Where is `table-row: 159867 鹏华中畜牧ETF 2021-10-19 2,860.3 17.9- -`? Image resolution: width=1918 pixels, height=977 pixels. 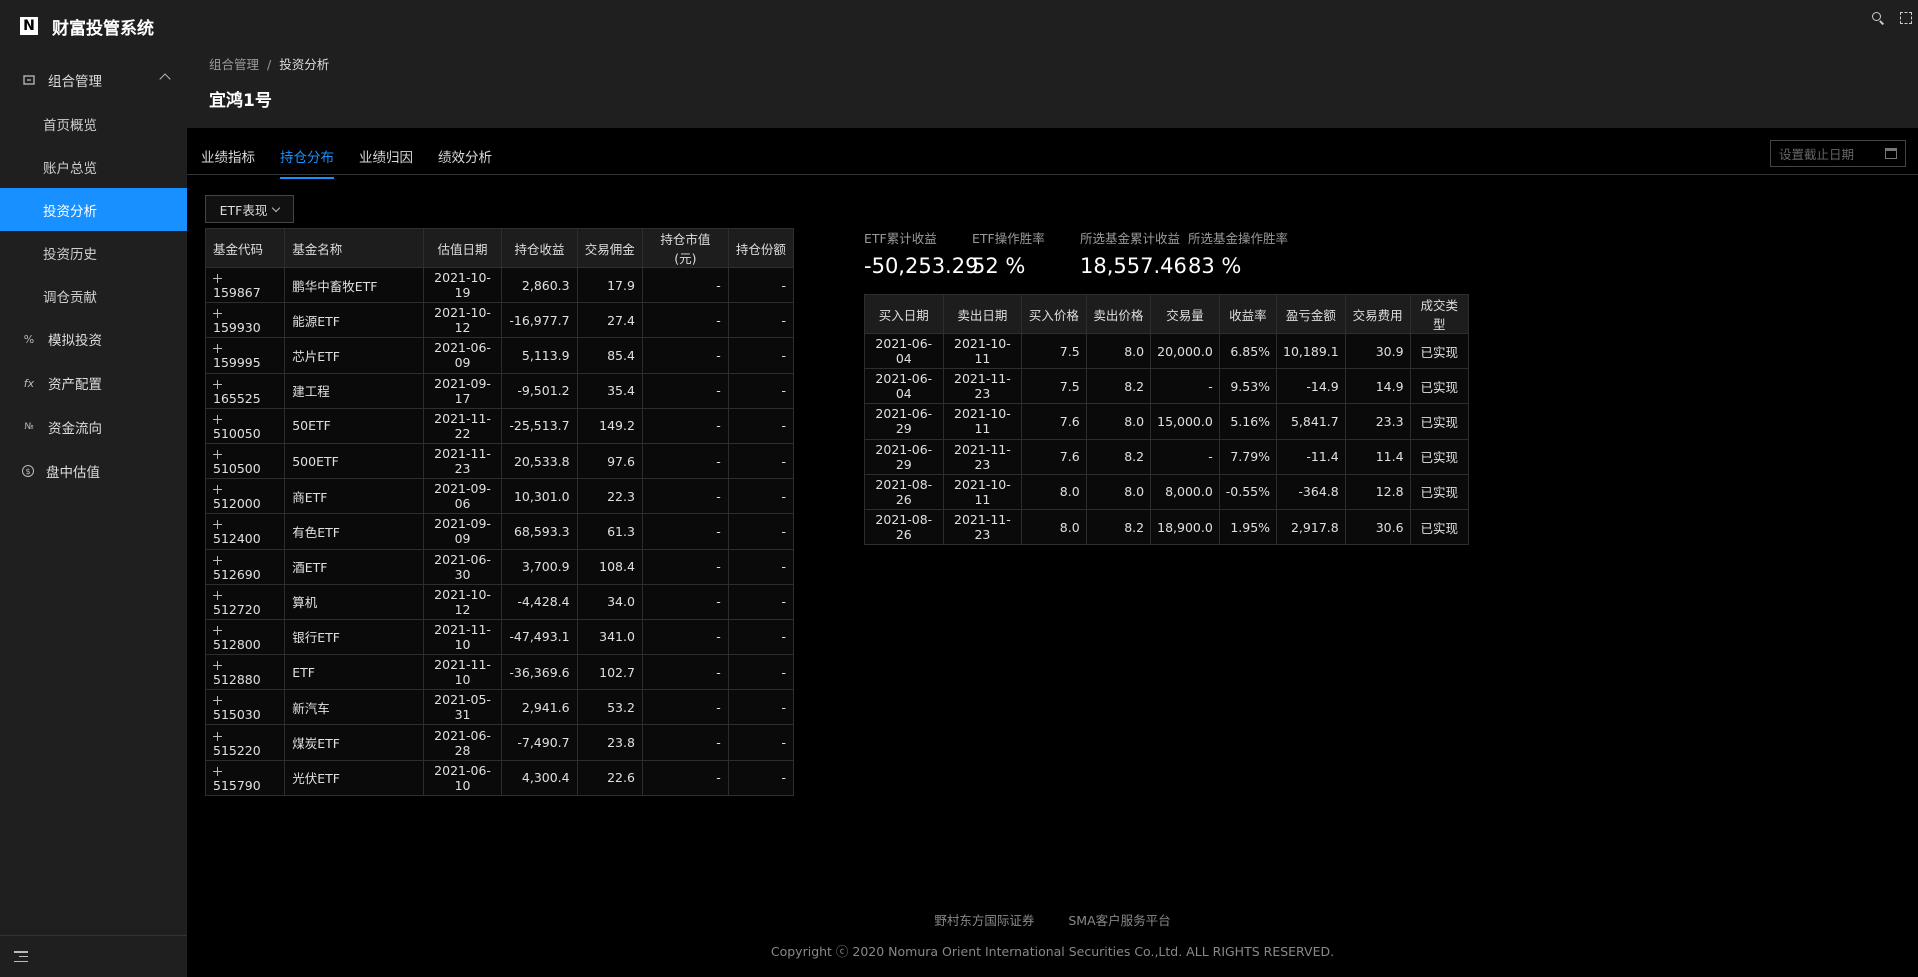 table-row: 159867 鹏华中畜牧ETF 2021-10-19 2,860.3 17.9- - is located at coordinates (499, 285).